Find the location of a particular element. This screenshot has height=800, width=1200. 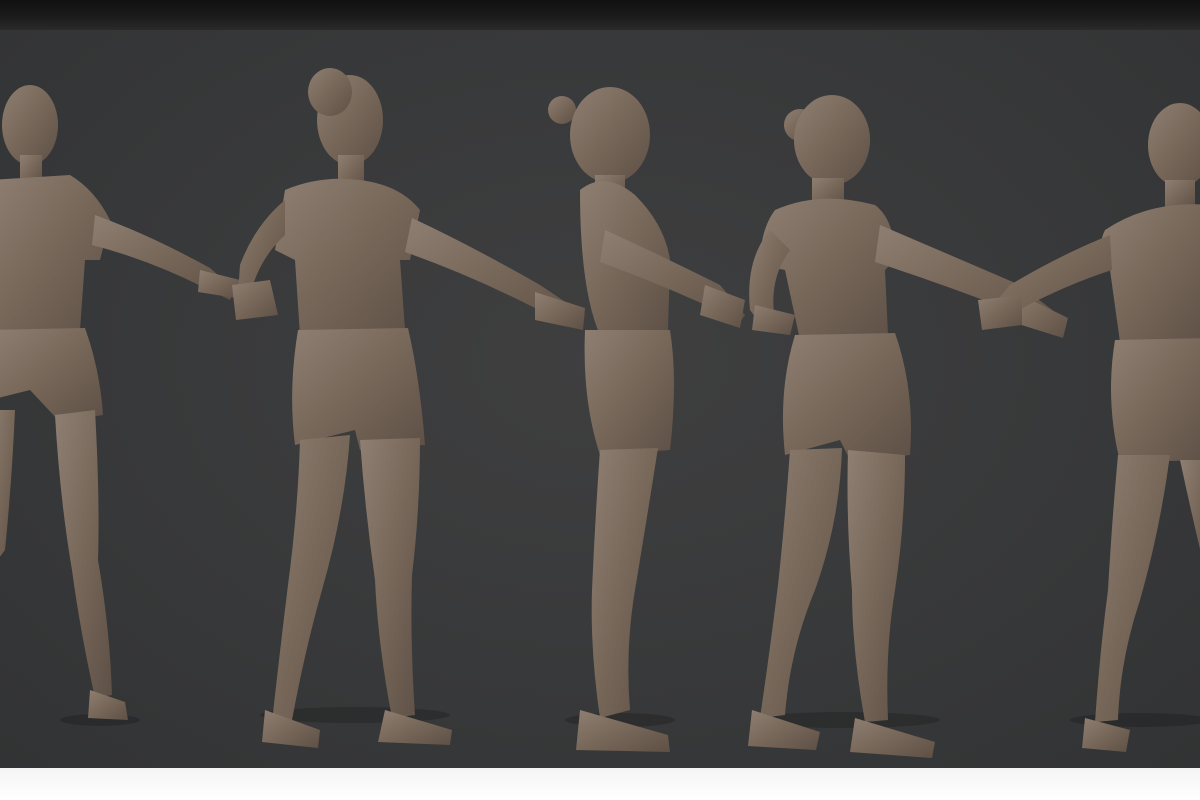

figure-side-view is located at coordinates (646, 419).